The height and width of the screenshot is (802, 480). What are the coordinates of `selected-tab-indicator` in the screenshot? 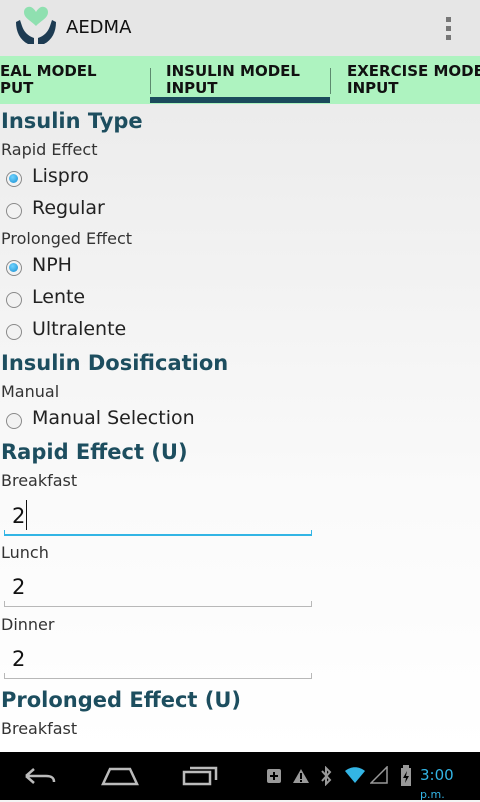 It's located at (240, 100).